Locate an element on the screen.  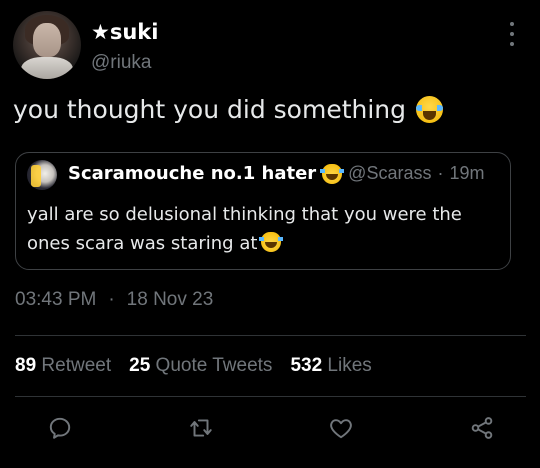
retweets-stat: 89 Retweet is located at coordinates (63, 366).